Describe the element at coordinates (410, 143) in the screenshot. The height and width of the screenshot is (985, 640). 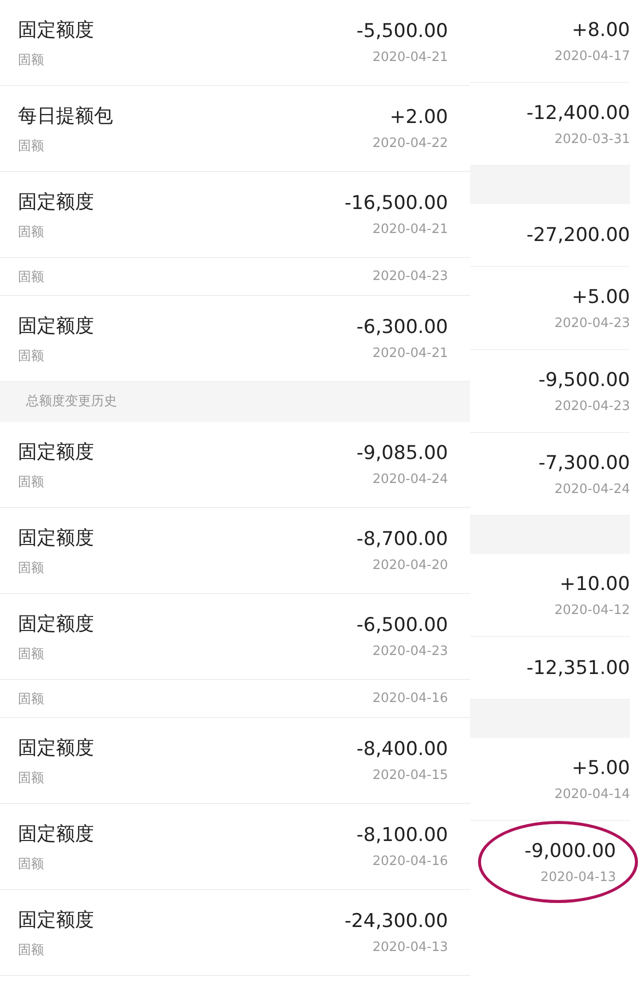
I see `entry-date: 2020-04-22` at that location.